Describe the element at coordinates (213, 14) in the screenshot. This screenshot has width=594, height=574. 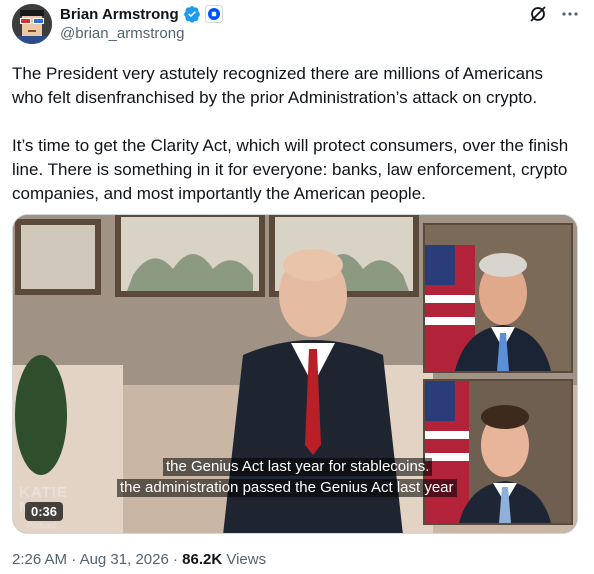
I see `coinbase-logo-icon` at that location.